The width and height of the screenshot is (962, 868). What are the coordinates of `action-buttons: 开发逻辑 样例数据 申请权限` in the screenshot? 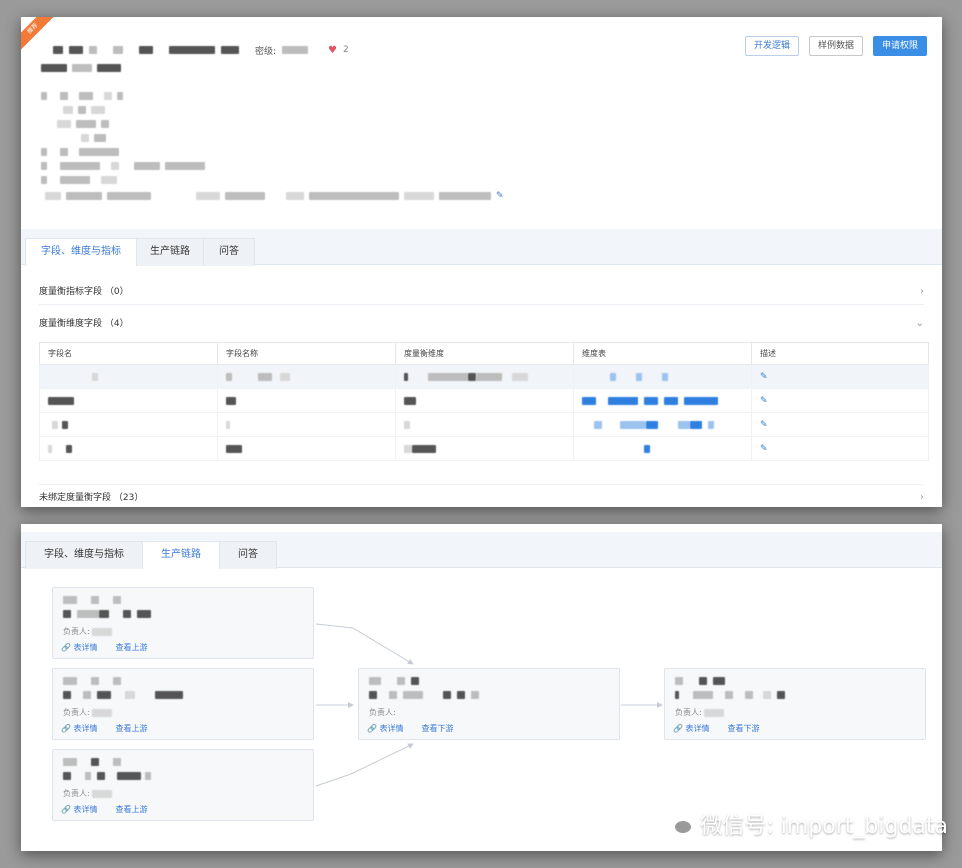 It's located at (835, 46).